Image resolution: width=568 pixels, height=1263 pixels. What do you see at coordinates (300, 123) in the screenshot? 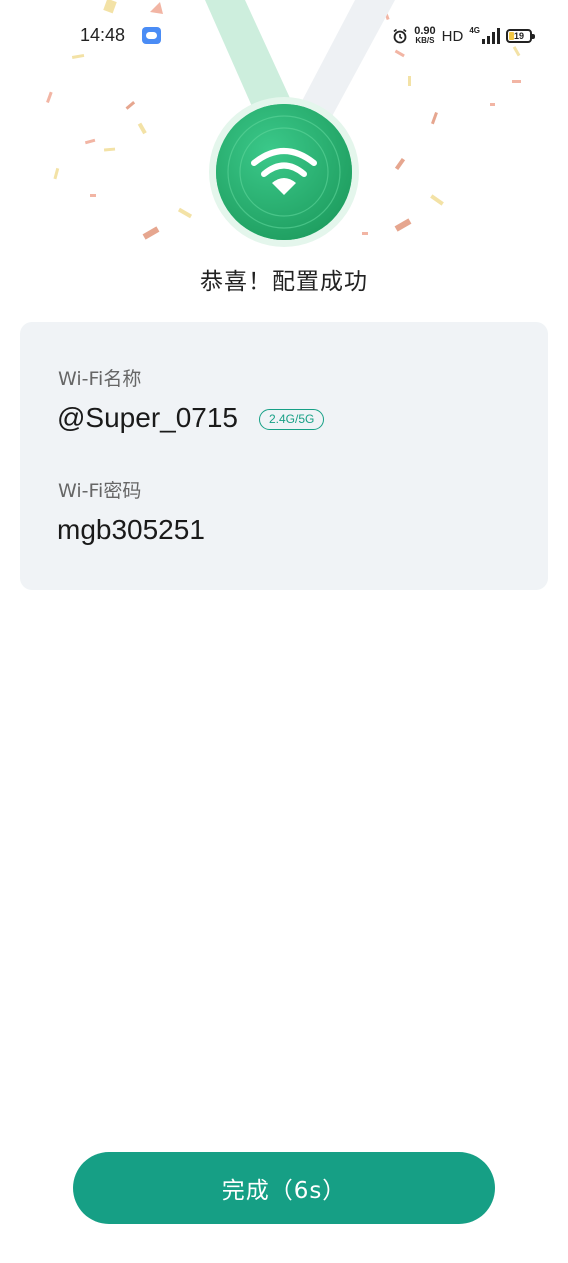
I see `medal` at bounding box center [300, 123].